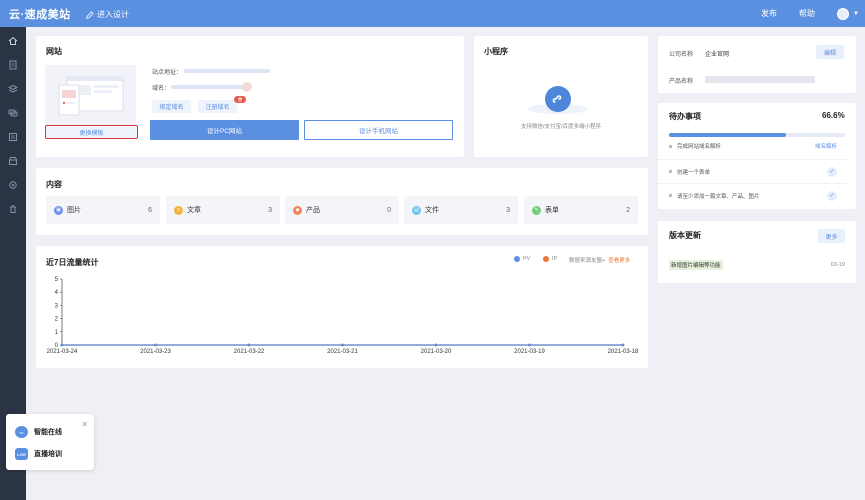 Image resolution: width=865 pixels, height=500 pixels. I want to click on domain-resolve-link: 域名解析, so click(826, 146).